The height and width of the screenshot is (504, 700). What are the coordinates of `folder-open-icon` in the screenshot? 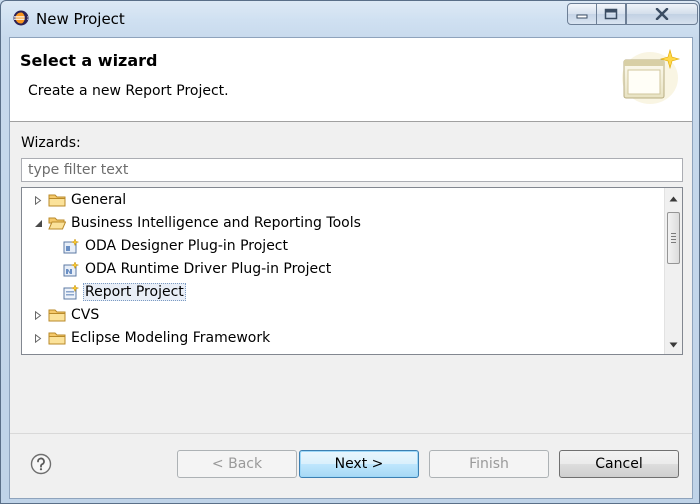 It's located at (57, 223).